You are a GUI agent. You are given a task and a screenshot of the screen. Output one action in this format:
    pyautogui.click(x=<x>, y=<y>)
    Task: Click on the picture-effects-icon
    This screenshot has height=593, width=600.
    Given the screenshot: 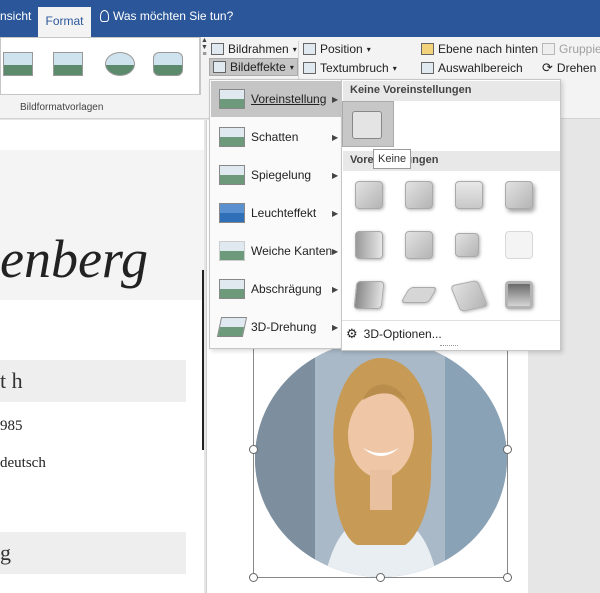 What is the action you would take?
    pyautogui.click(x=219, y=67)
    